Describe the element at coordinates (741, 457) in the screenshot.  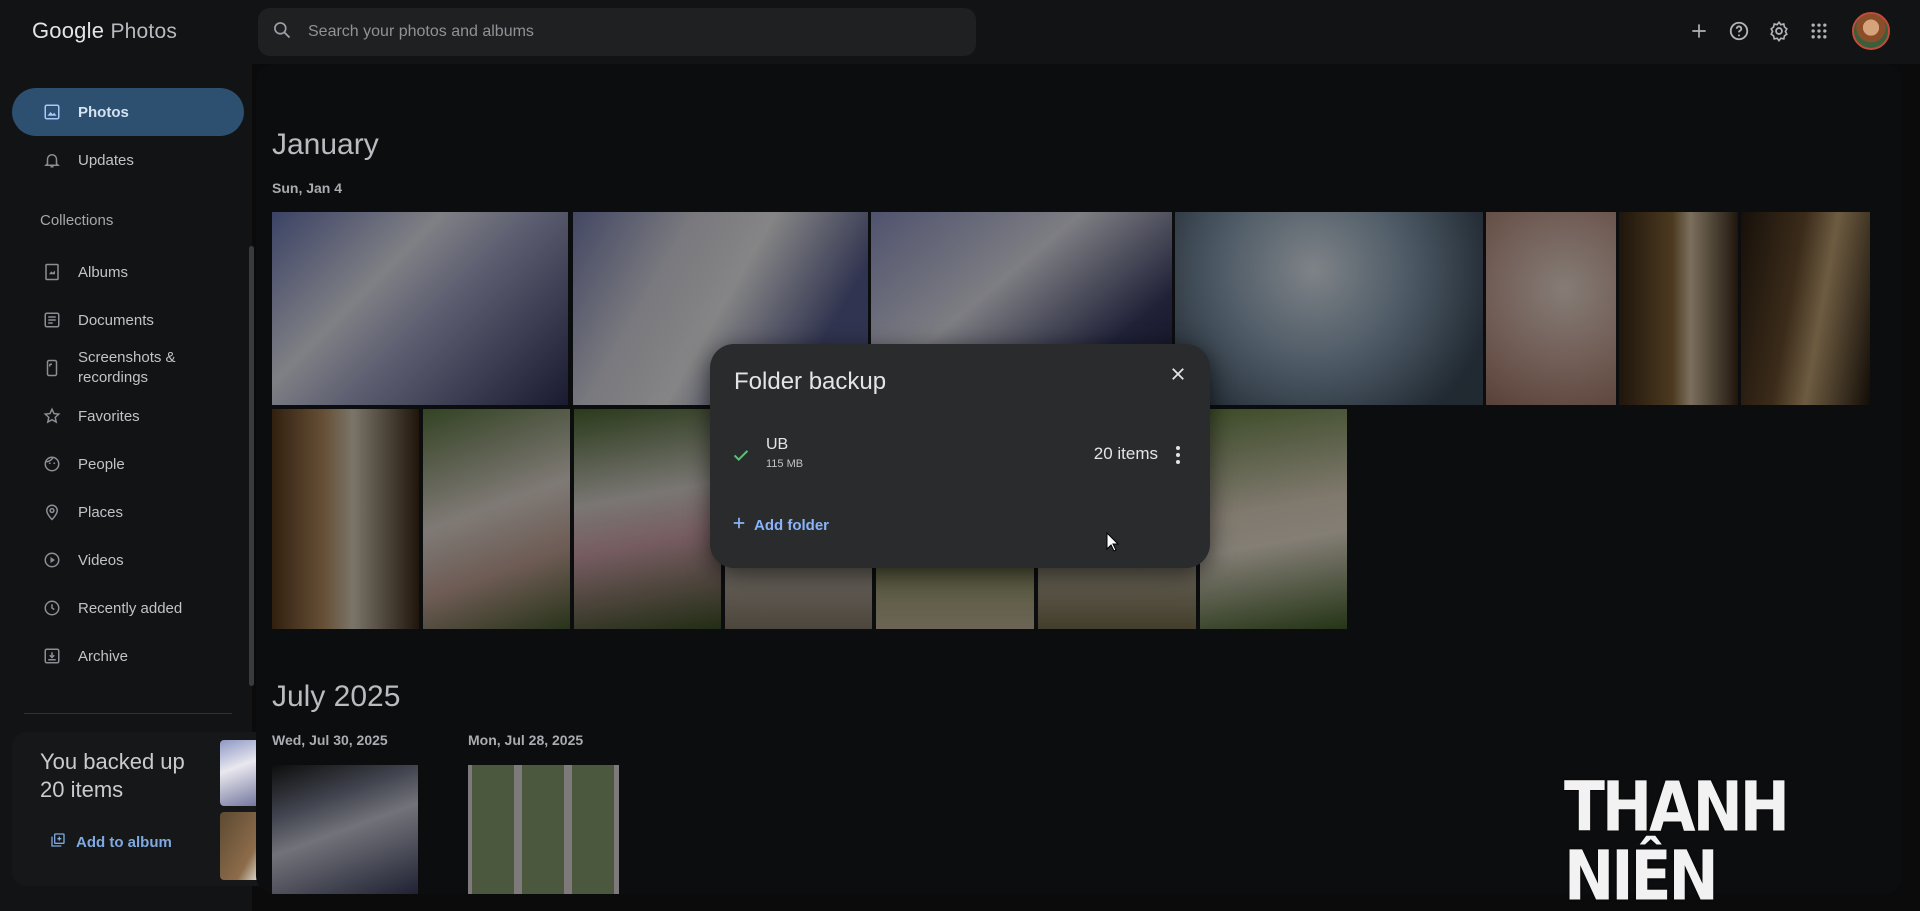
I see `check-icon` at that location.